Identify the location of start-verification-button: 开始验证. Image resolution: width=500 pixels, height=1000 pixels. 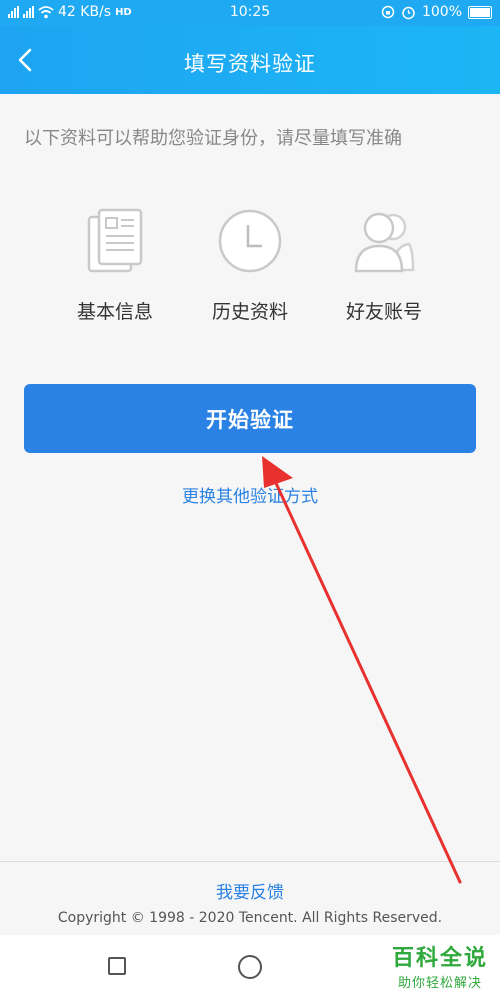
(250, 418).